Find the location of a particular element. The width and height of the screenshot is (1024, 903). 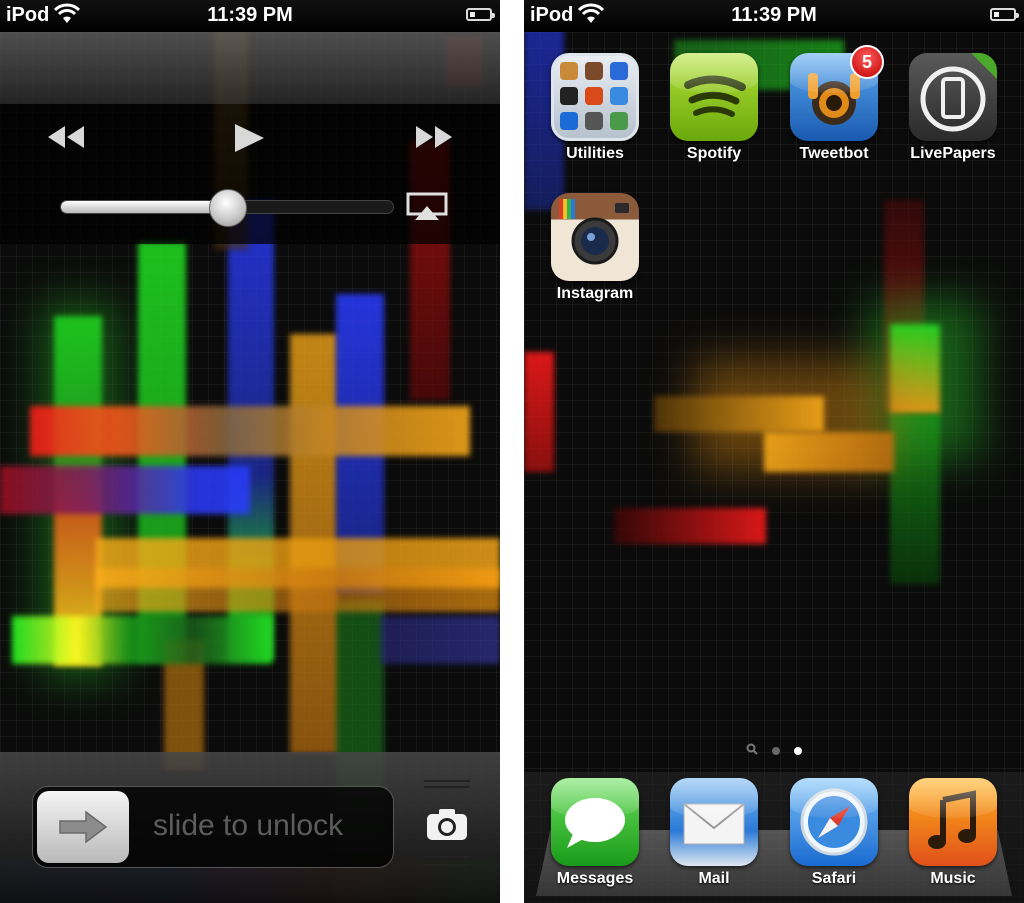

rewind-icon is located at coordinates (66, 140).